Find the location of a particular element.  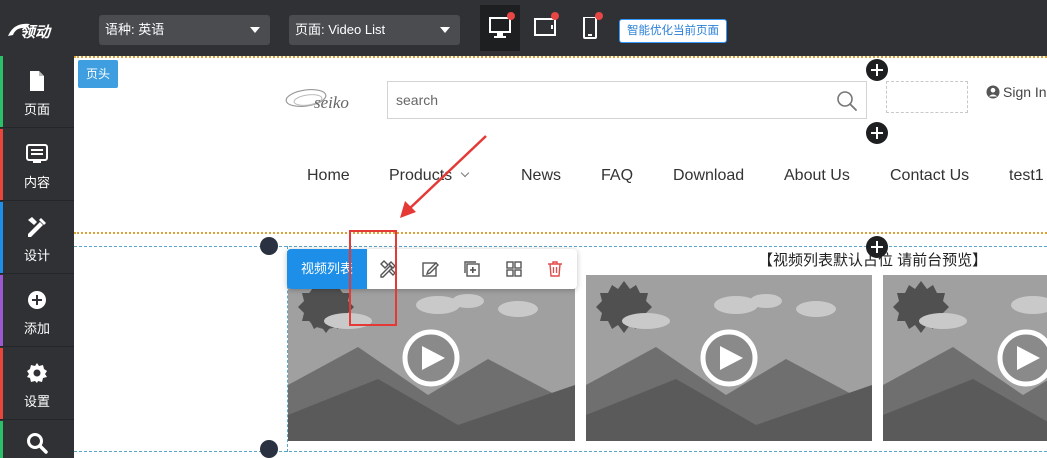

sidebar-item-add: 添加 is located at coordinates (37, 311).